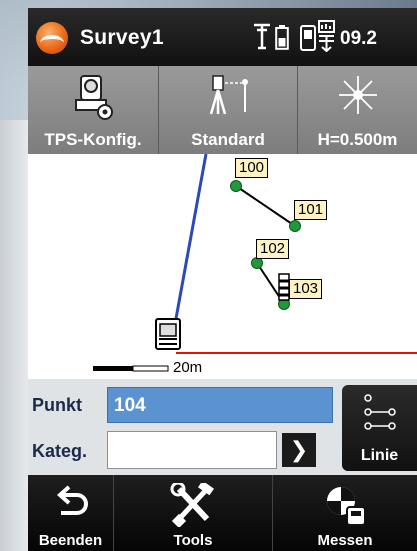  Describe the element at coordinates (220, 405) in the screenshot. I see `punkt-input: 104` at that location.